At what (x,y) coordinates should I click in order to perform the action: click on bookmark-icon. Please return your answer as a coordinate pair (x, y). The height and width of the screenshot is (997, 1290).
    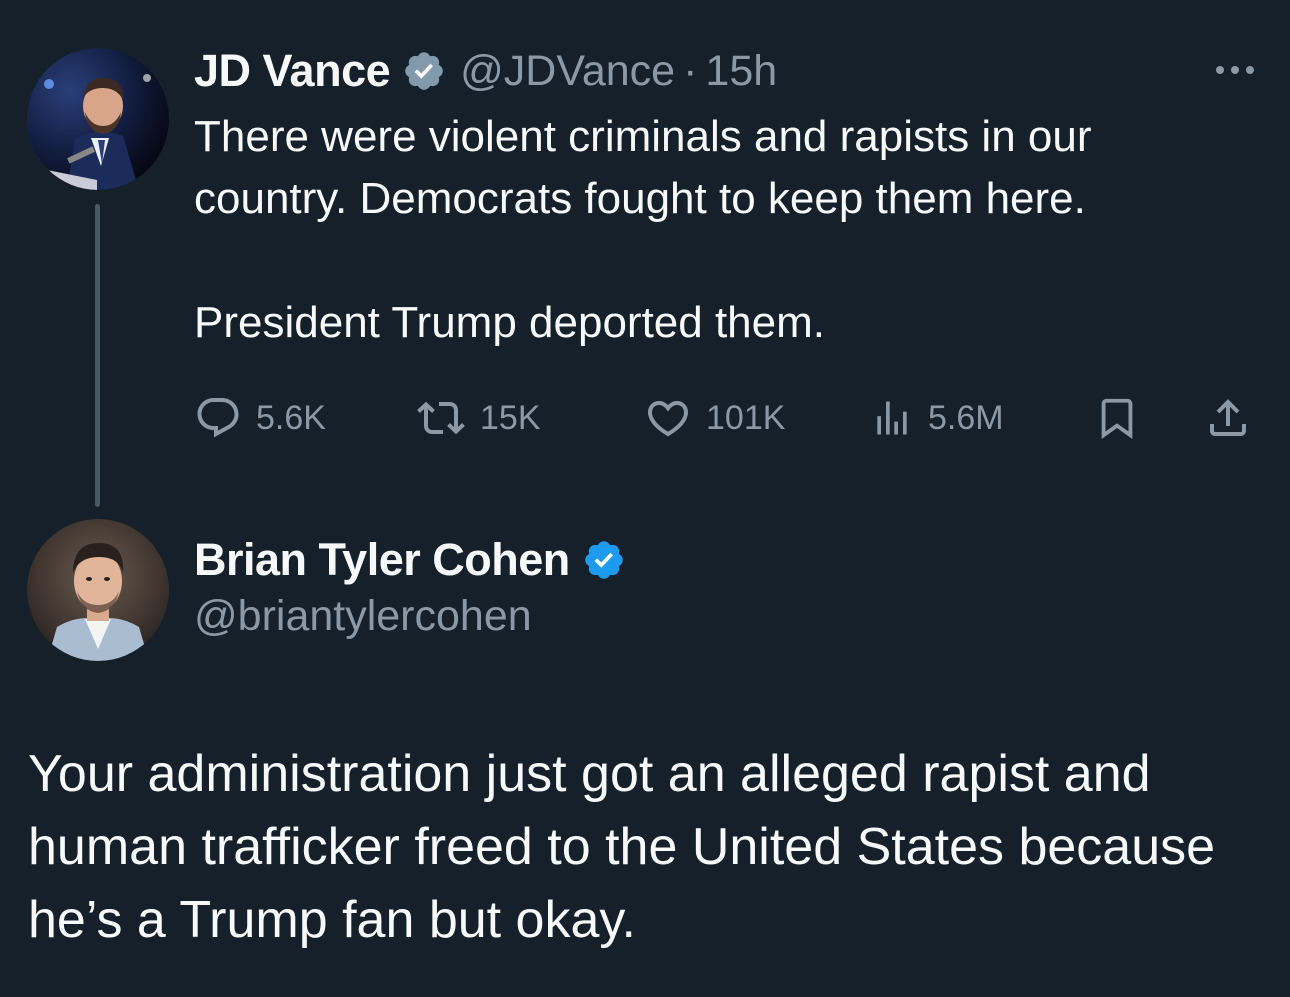
    Looking at the image, I should click on (1117, 418).